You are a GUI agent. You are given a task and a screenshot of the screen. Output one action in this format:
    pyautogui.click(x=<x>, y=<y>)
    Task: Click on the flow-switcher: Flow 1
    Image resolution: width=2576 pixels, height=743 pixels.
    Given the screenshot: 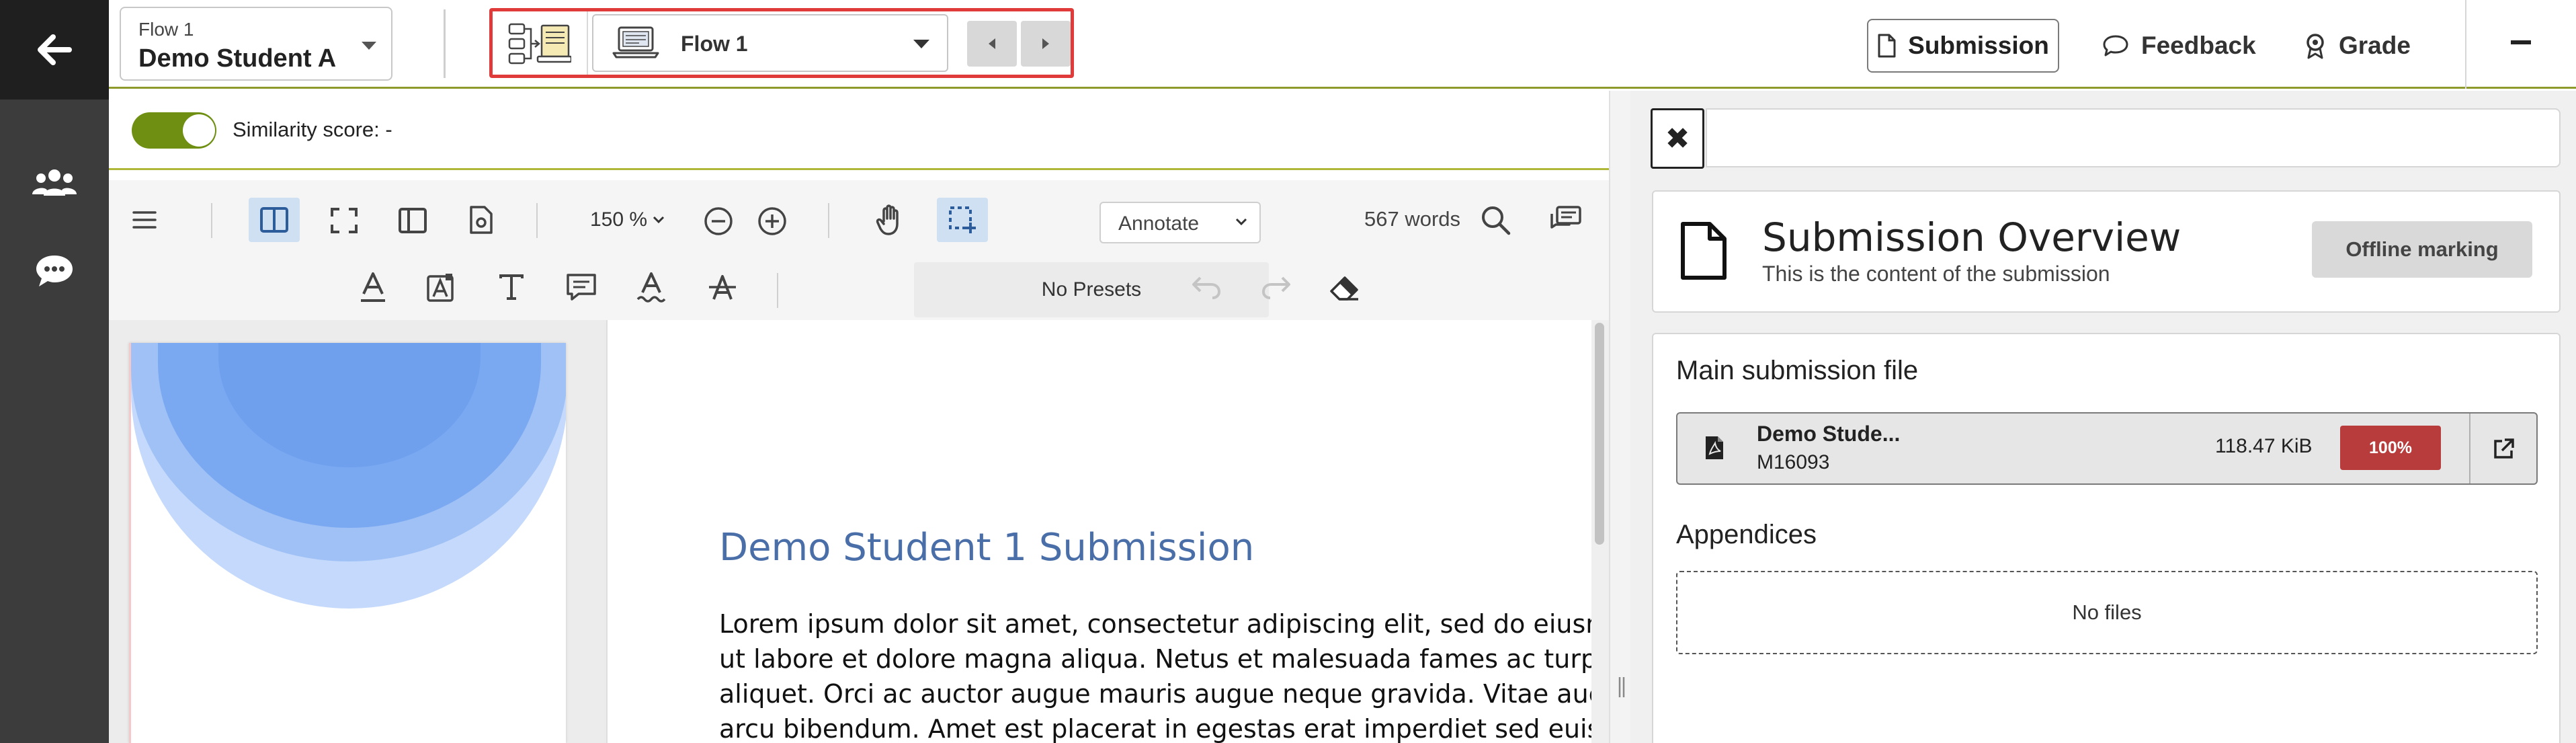 What is the action you would take?
    pyautogui.click(x=781, y=43)
    